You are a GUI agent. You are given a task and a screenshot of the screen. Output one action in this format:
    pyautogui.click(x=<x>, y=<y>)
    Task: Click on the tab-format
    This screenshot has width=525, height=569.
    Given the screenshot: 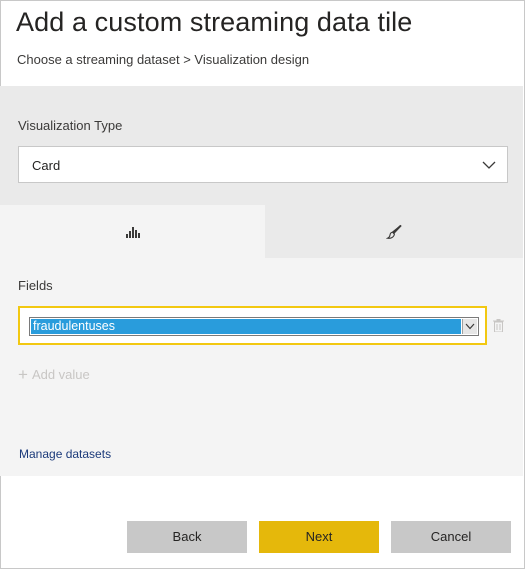 What is the action you would take?
    pyautogui.click(x=394, y=231)
    